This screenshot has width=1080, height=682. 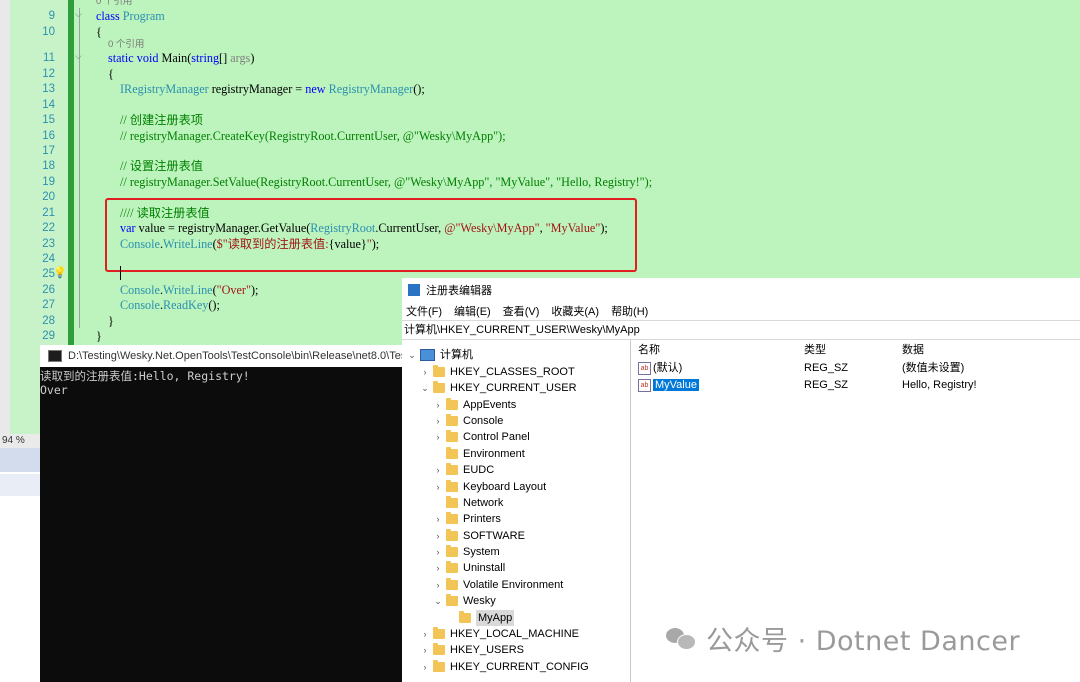 What do you see at coordinates (629, 311) in the screenshot?
I see `menu-help: 帮助(H)` at bounding box center [629, 311].